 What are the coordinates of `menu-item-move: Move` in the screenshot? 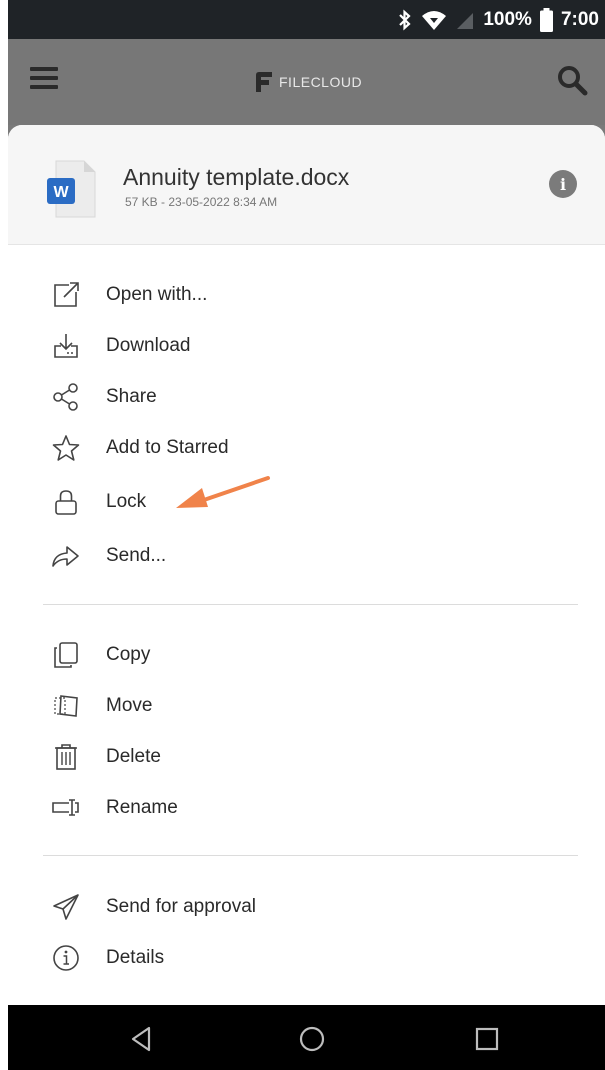 It's located at (306, 706).